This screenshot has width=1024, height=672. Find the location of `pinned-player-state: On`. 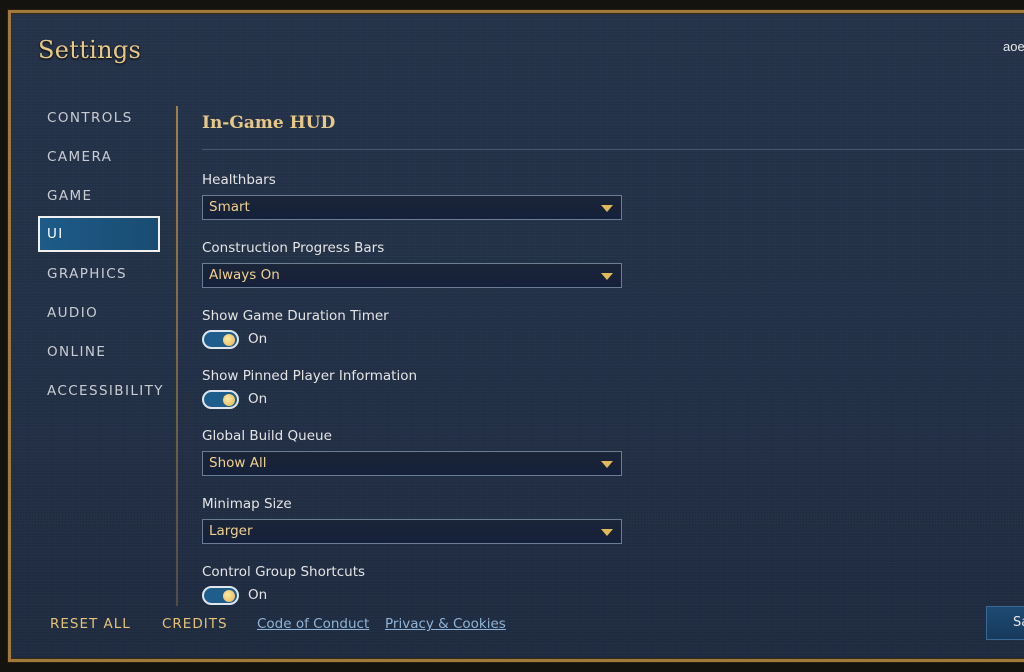

pinned-player-state: On is located at coordinates (258, 399).